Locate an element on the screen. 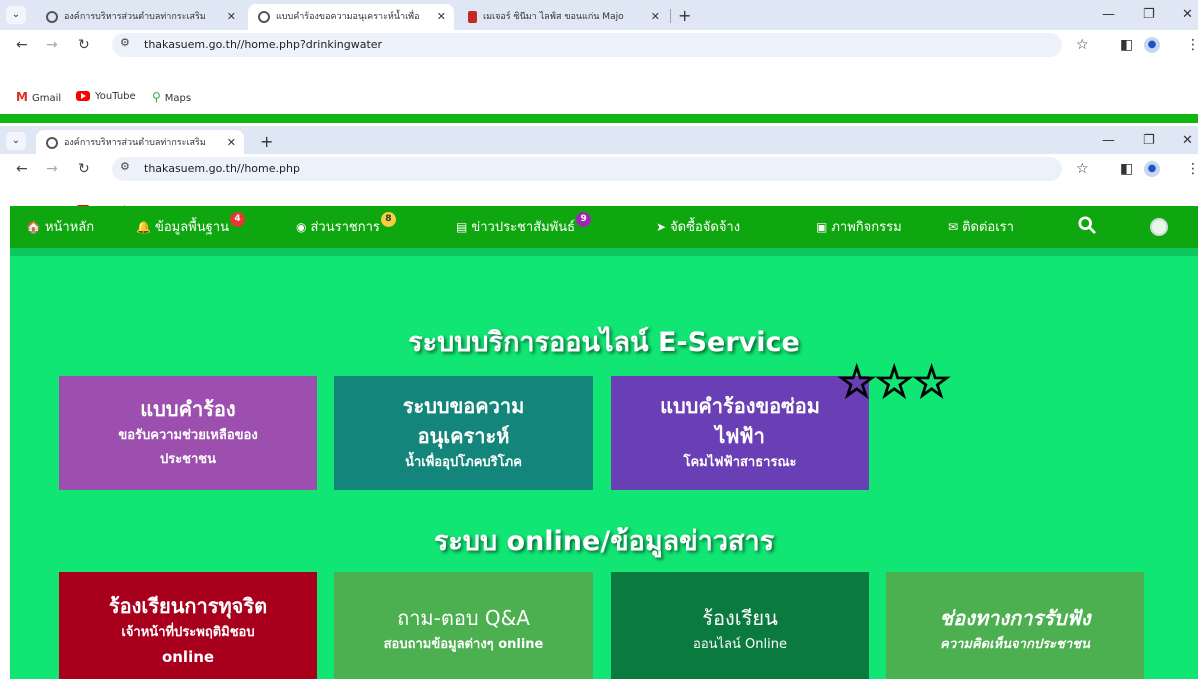  card-electric-repair: แบบคำร้องขอซ่อม ไฟฟ้า โคมไฟฟ้าสาธารณะ is located at coordinates (740, 433).